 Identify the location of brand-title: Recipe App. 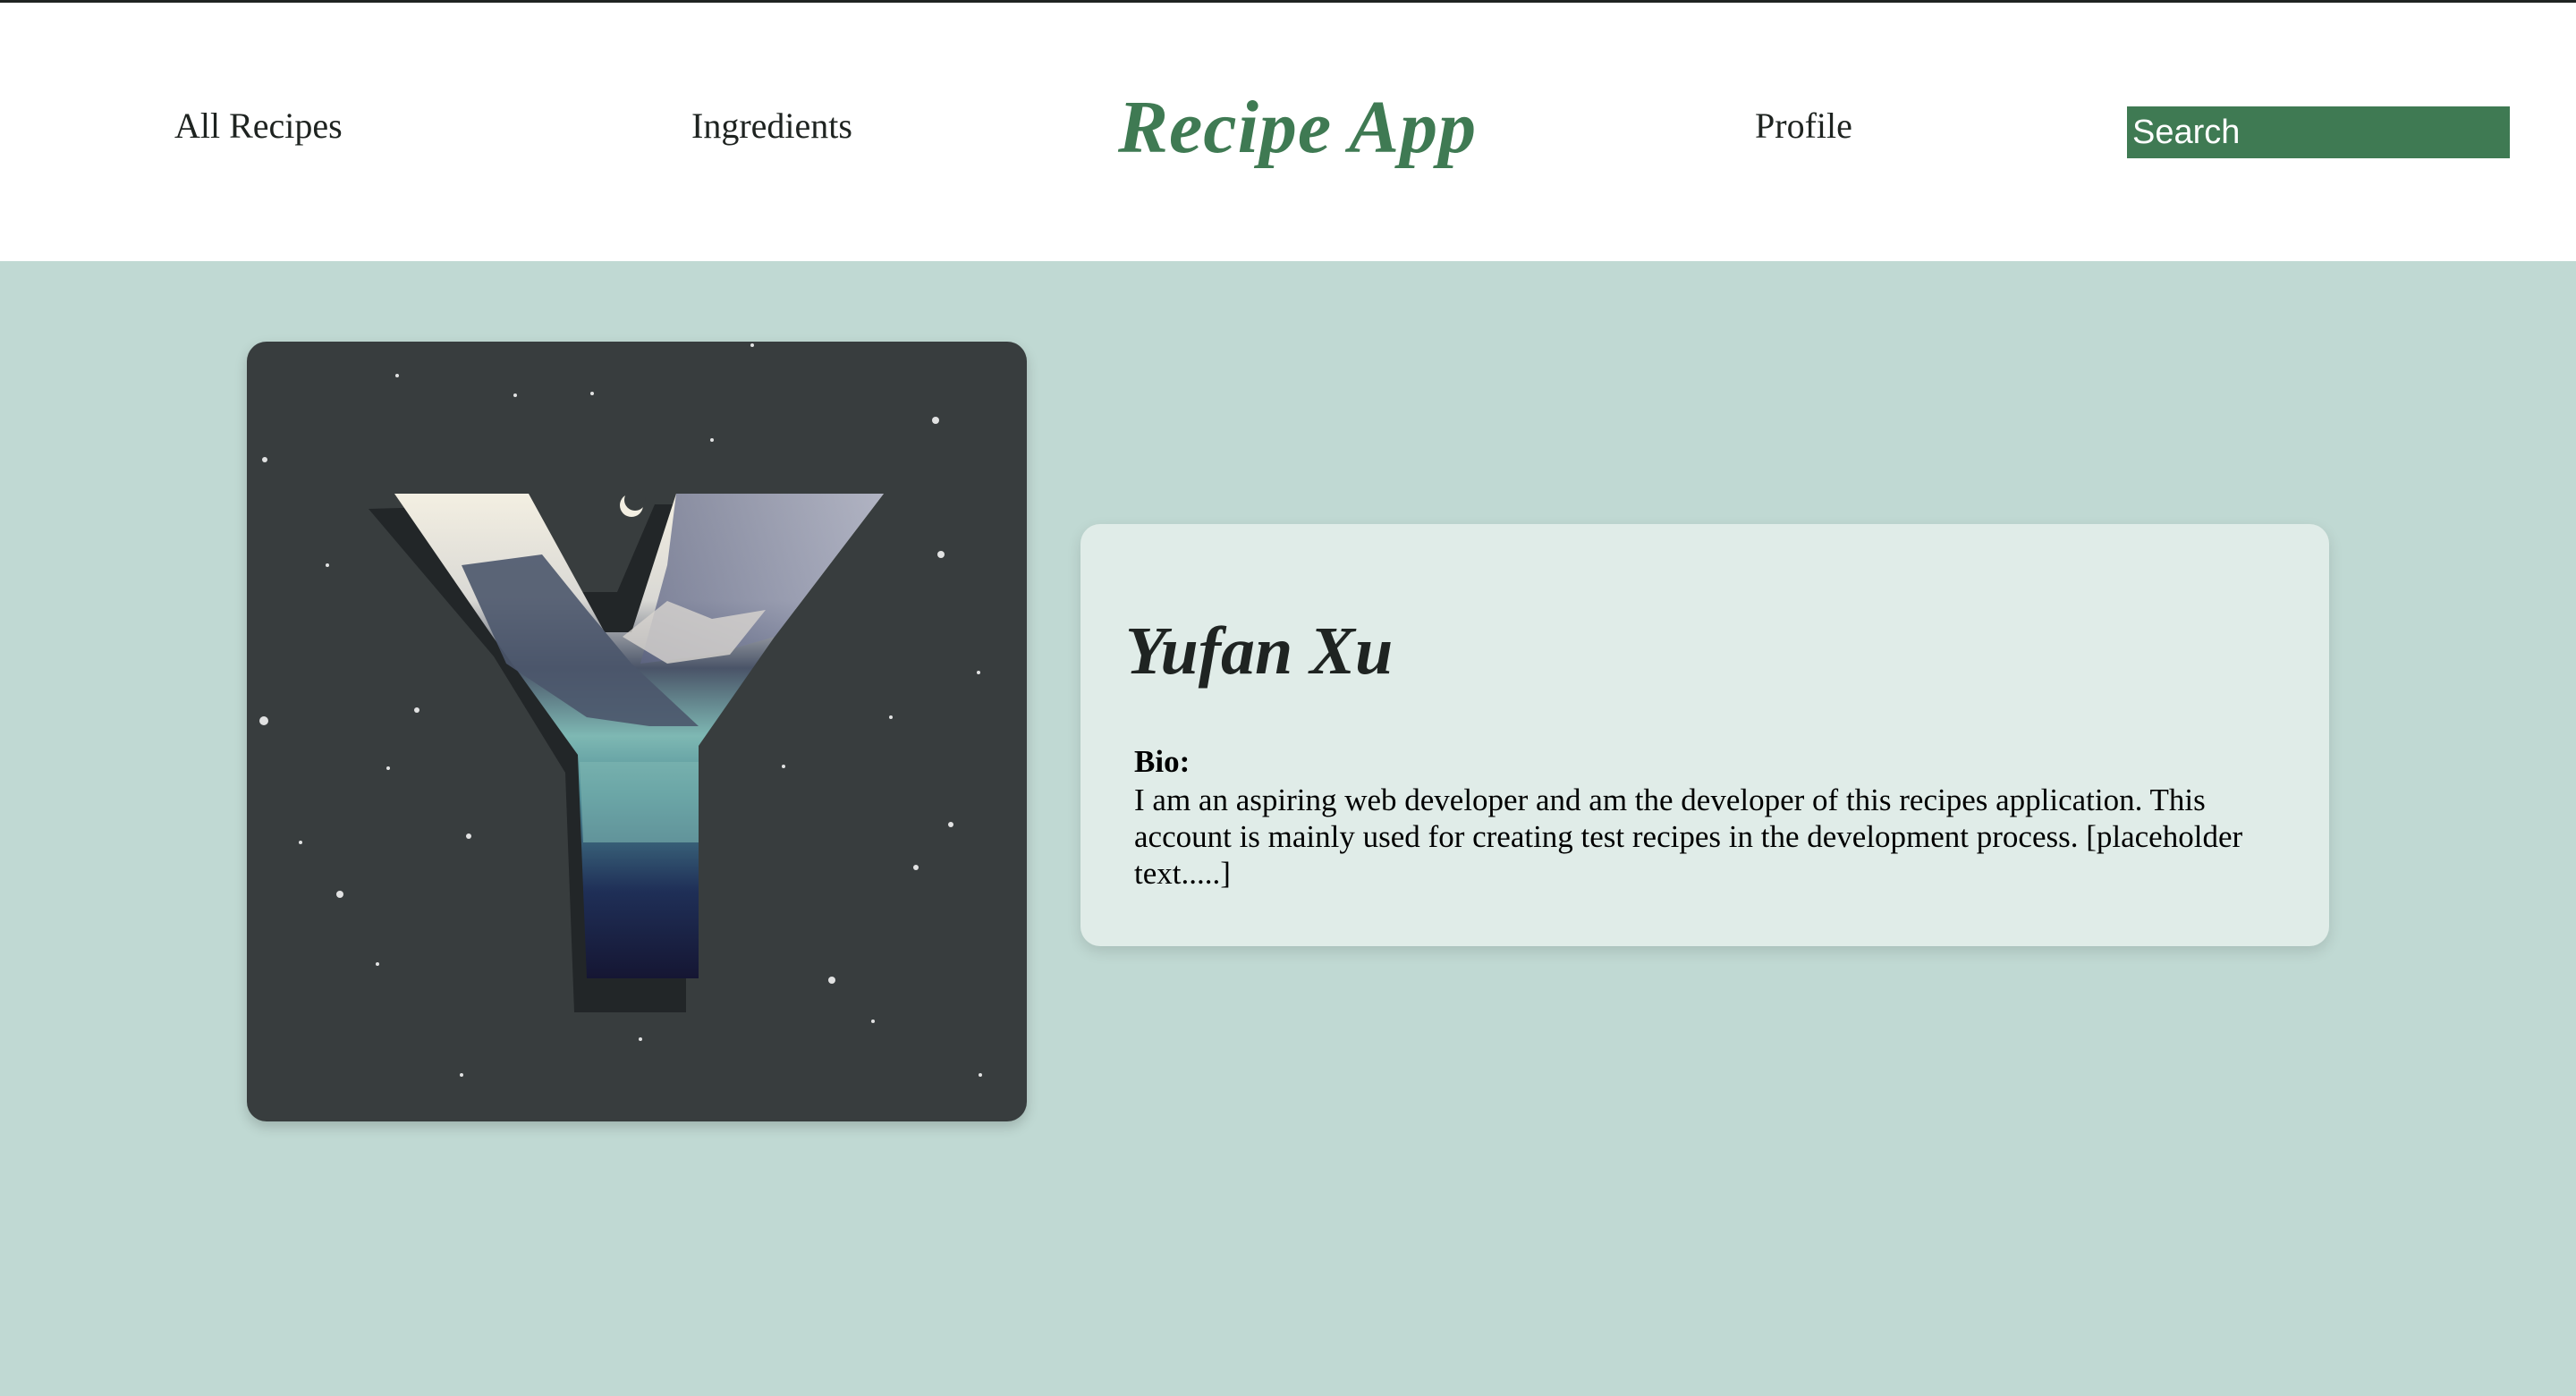
(1297, 128).